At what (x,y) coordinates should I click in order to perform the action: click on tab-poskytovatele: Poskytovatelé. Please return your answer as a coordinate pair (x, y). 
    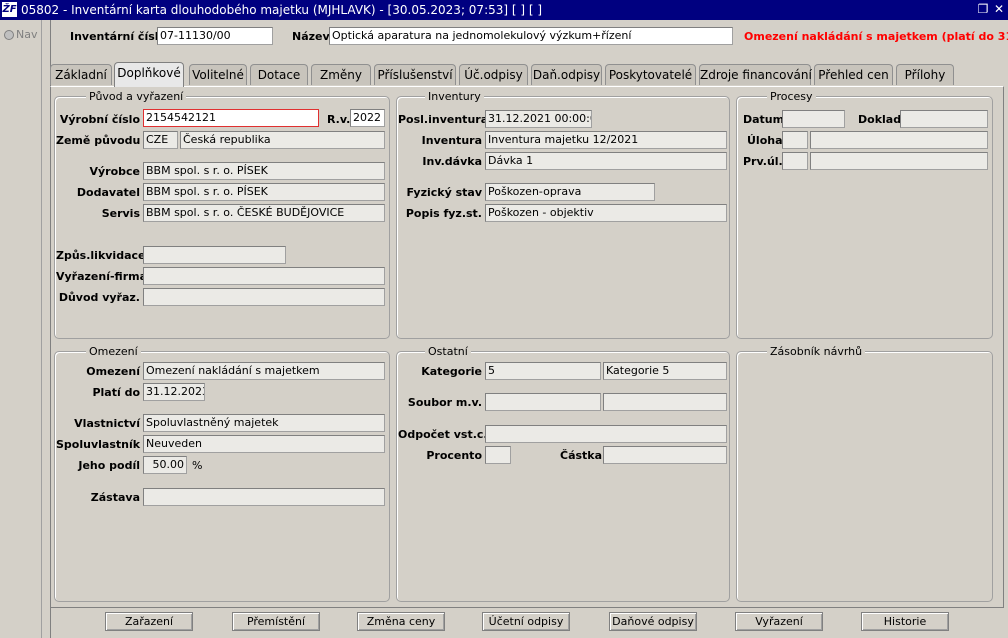
    Looking at the image, I should click on (650, 74).